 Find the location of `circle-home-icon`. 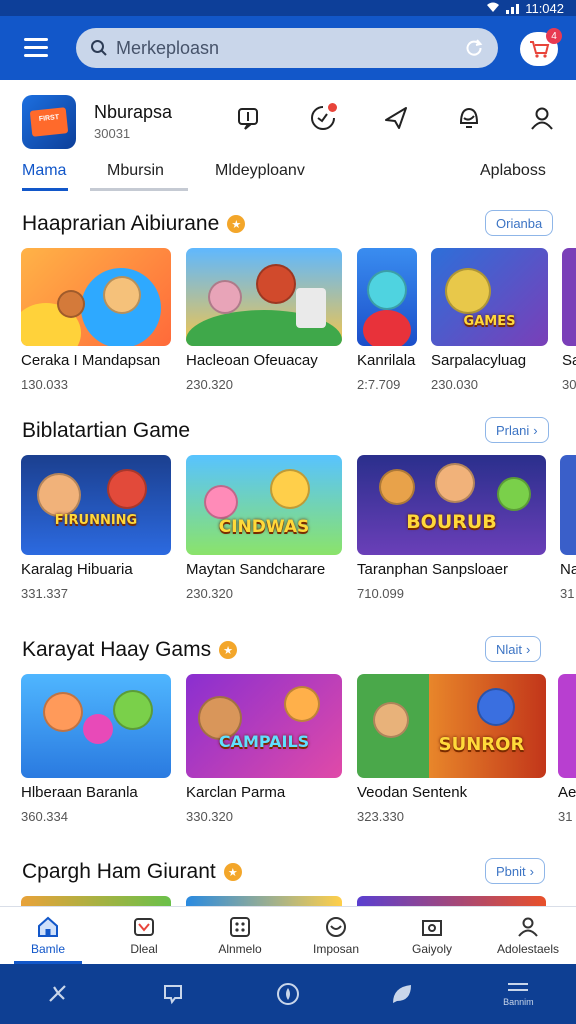

circle-home-icon is located at coordinates (287, 994).